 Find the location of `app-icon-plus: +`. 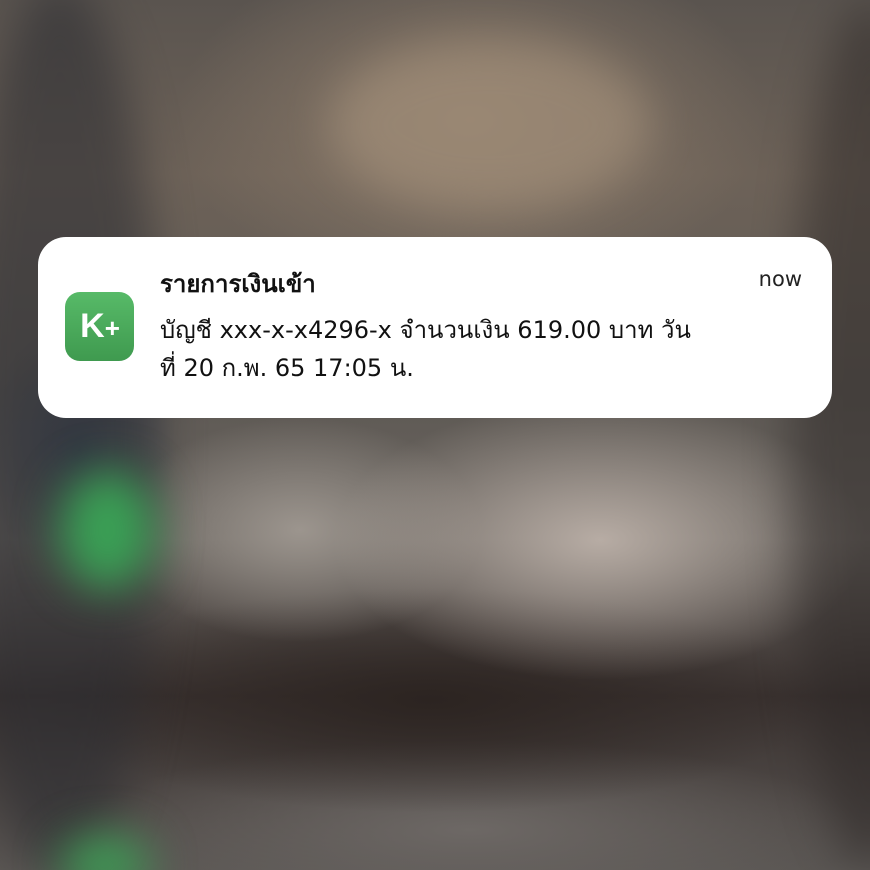

app-icon-plus: + is located at coordinates (112, 328).